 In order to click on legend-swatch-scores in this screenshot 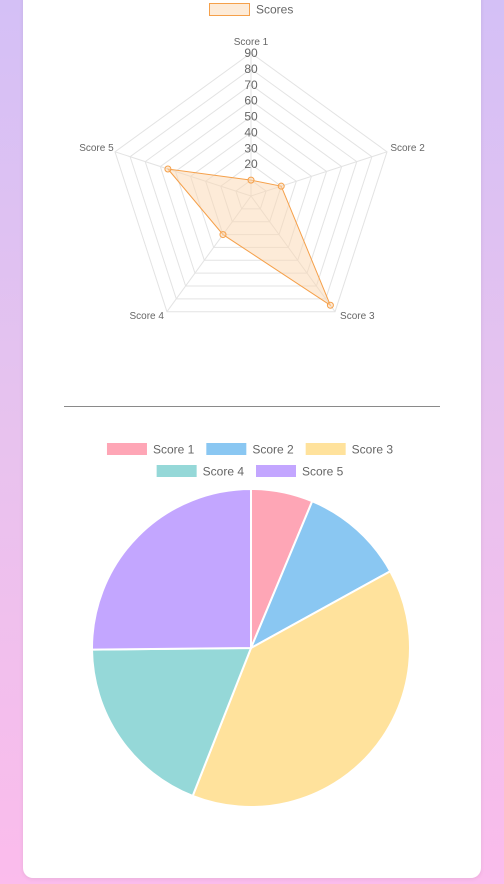, I will do `click(229, 9)`.